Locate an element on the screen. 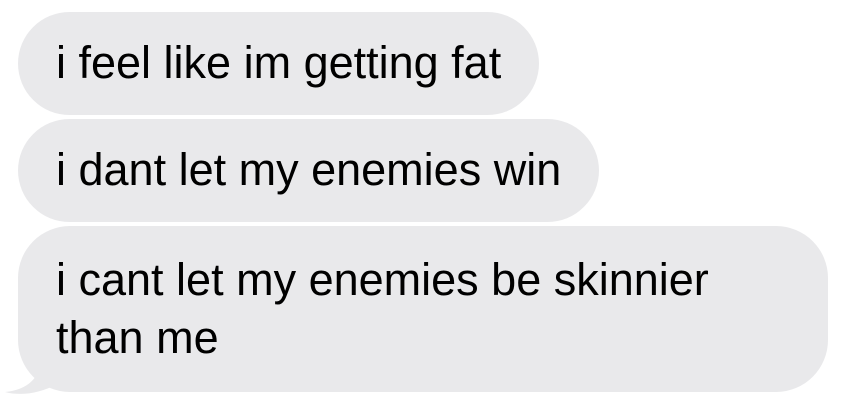  bubble-tail-icon is located at coordinates (31, 367).